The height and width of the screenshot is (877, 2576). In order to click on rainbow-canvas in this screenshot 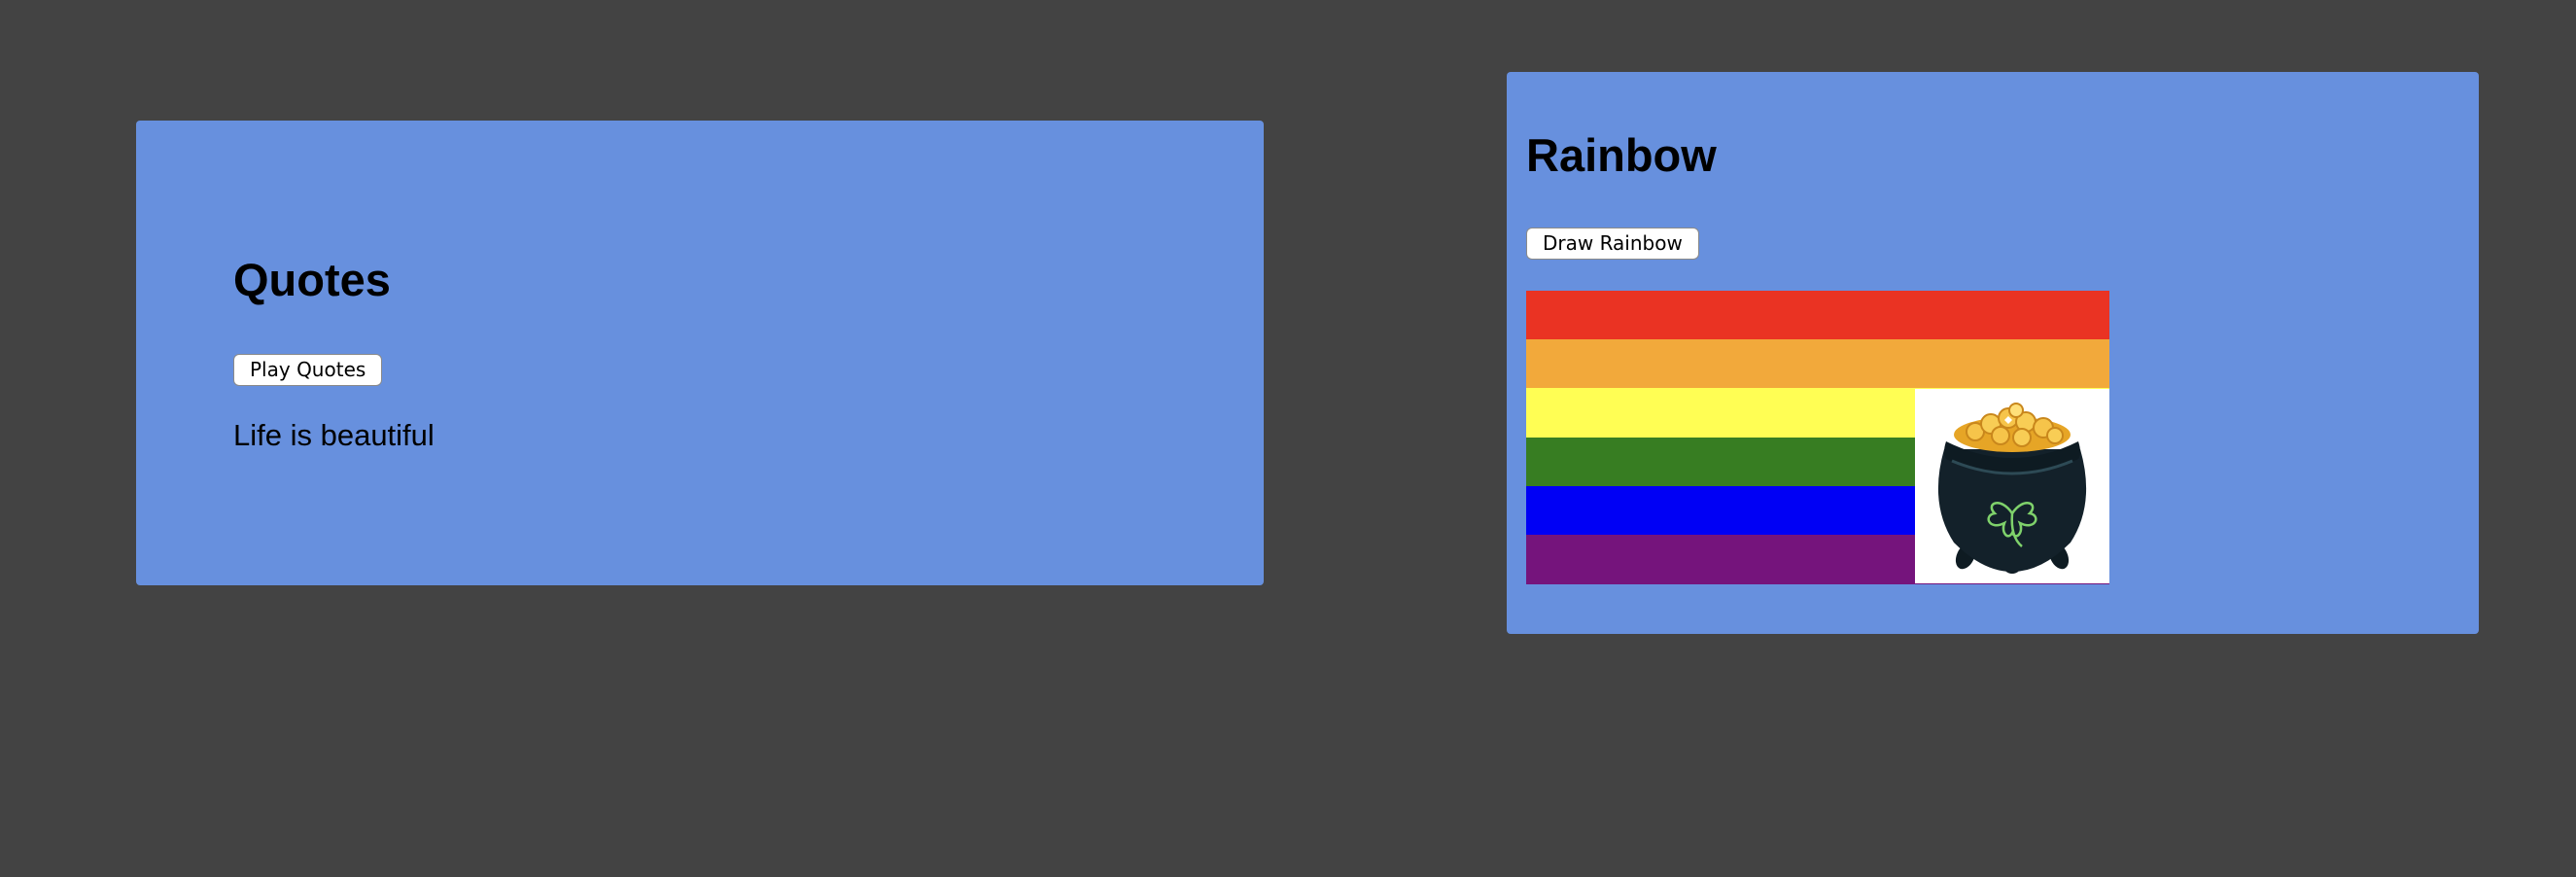, I will do `click(1817, 437)`.